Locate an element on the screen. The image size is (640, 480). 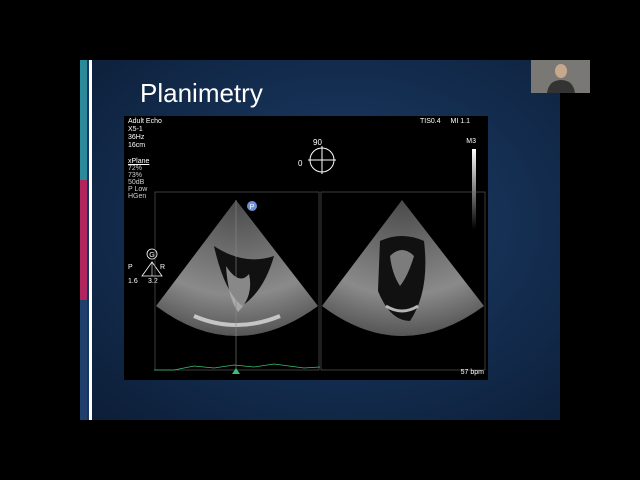
slide-title: Planimetry is located at coordinates (201, 93).